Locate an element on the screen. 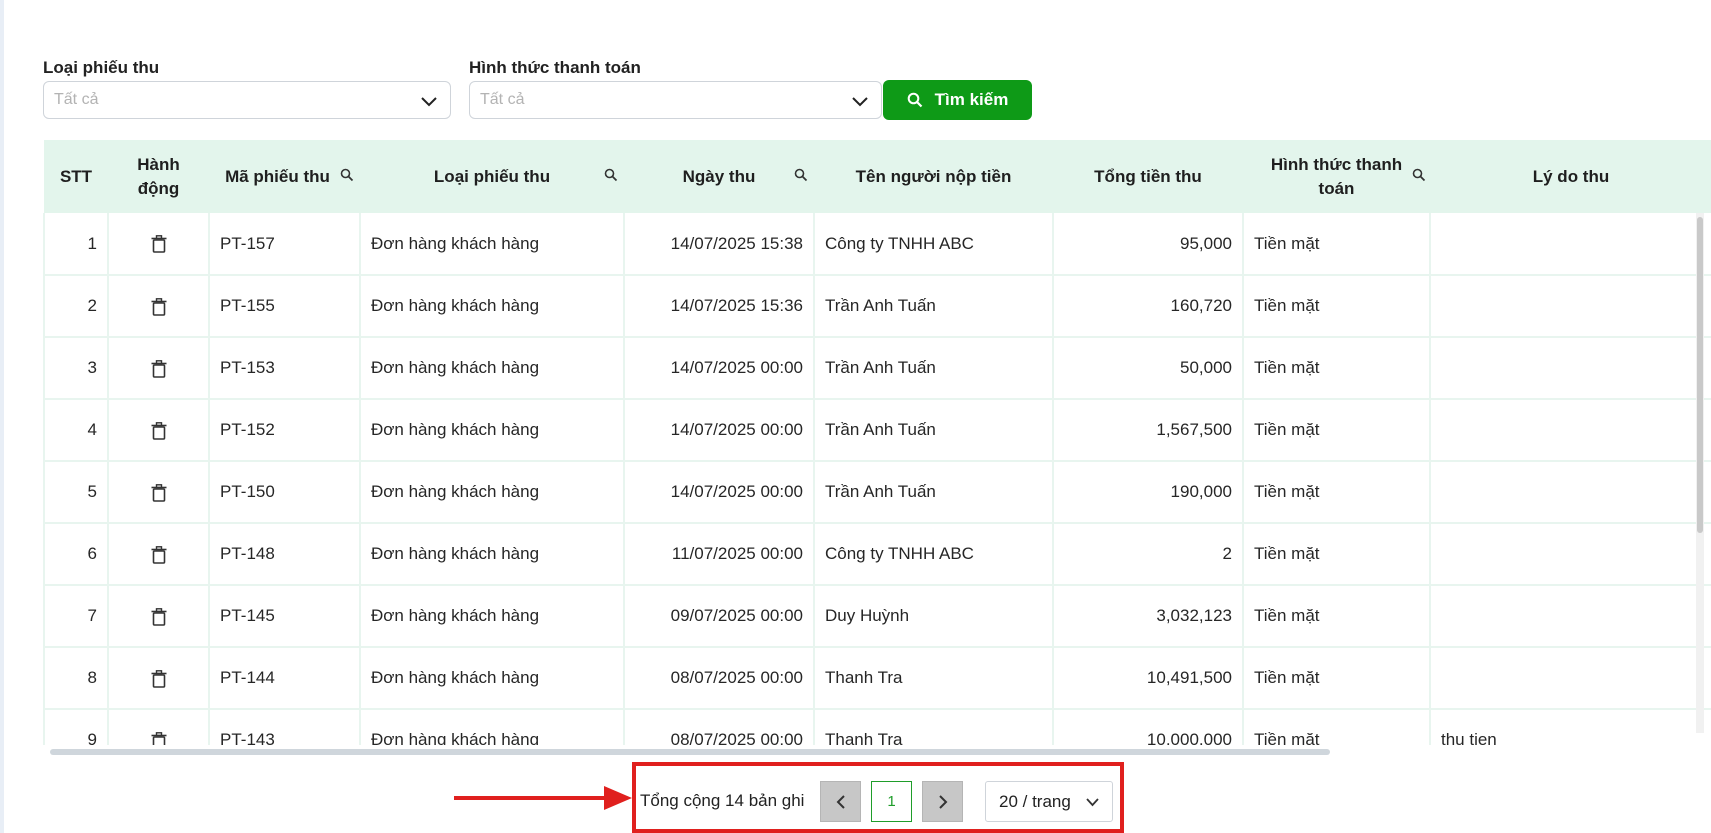 Image resolution: width=1711 pixels, height=833 pixels. filter-type-label: Loại phiếu thu is located at coordinates (101, 67).